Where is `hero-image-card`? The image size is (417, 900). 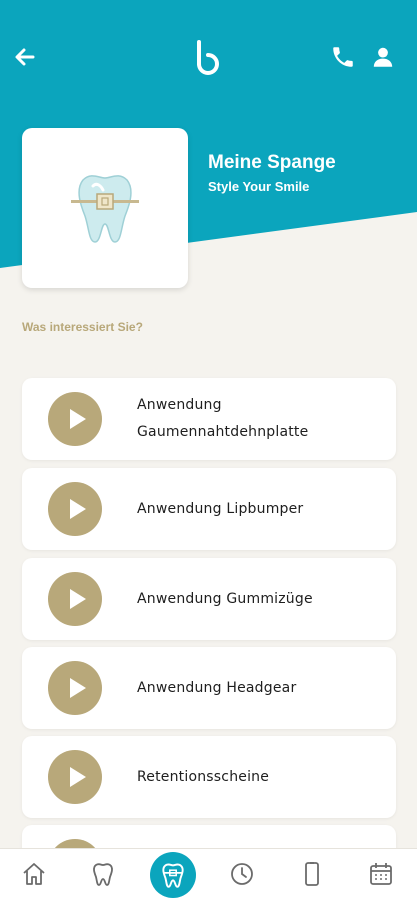 hero-image-card is located at coordinates (105, 208).